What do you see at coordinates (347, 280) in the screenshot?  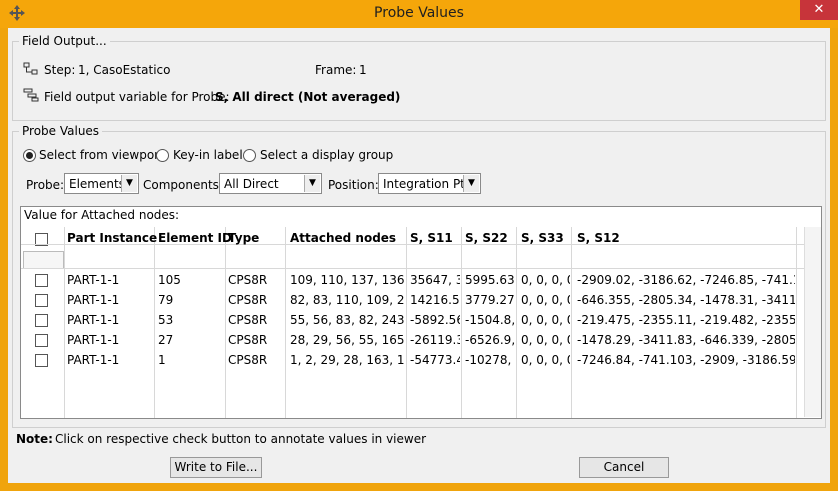 I see `cell-attached-nodes: 109, 110, 137, 136, 349` at bounding box center [347, 280].